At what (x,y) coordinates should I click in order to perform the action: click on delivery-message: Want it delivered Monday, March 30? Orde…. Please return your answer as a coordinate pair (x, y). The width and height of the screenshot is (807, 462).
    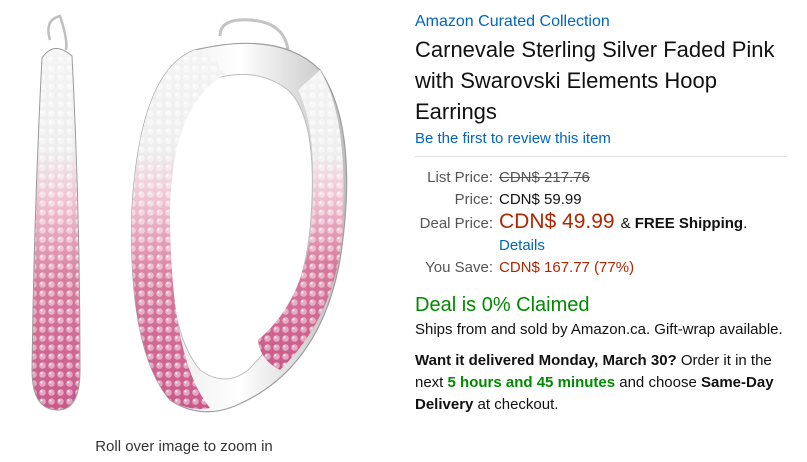
    Looking at the image, I should click on (605, 383).